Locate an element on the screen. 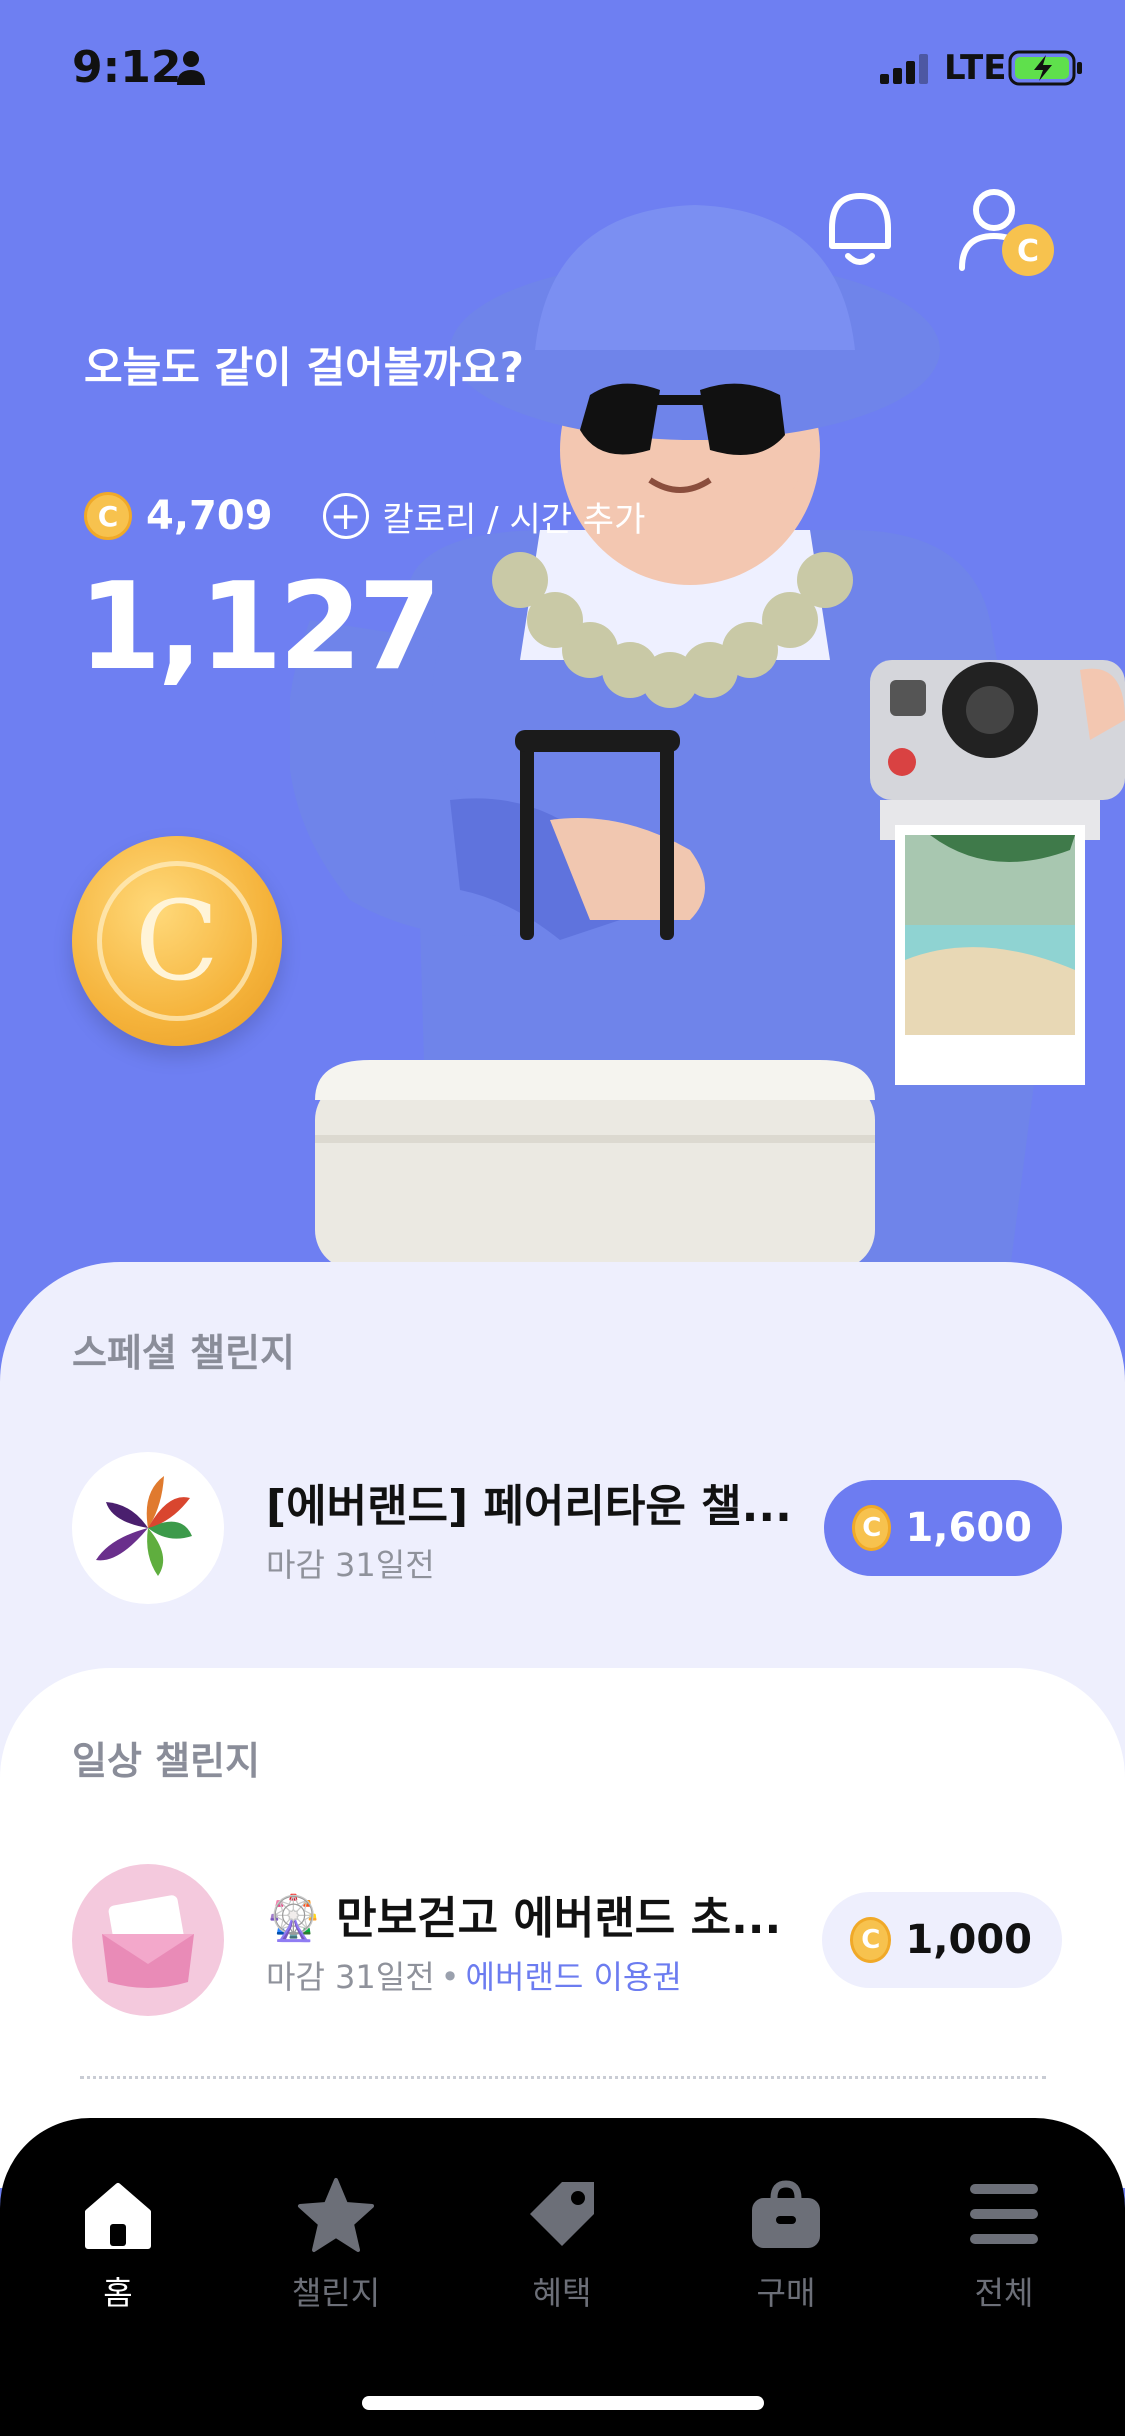  everland-logo-thumbnail is located at coordinates (148, 1528).